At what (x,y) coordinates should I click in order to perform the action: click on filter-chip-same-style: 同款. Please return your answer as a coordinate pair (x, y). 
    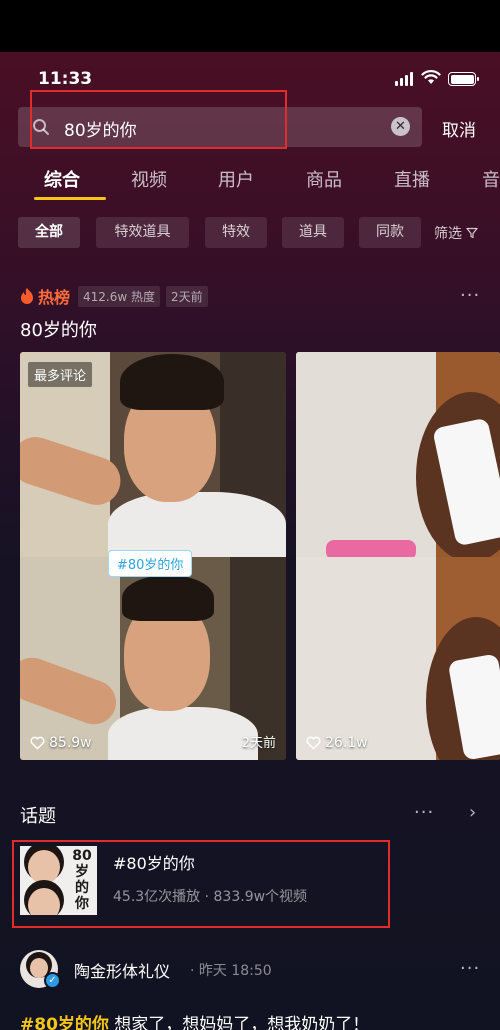
    Looking at the image, I should click on (390, 232).